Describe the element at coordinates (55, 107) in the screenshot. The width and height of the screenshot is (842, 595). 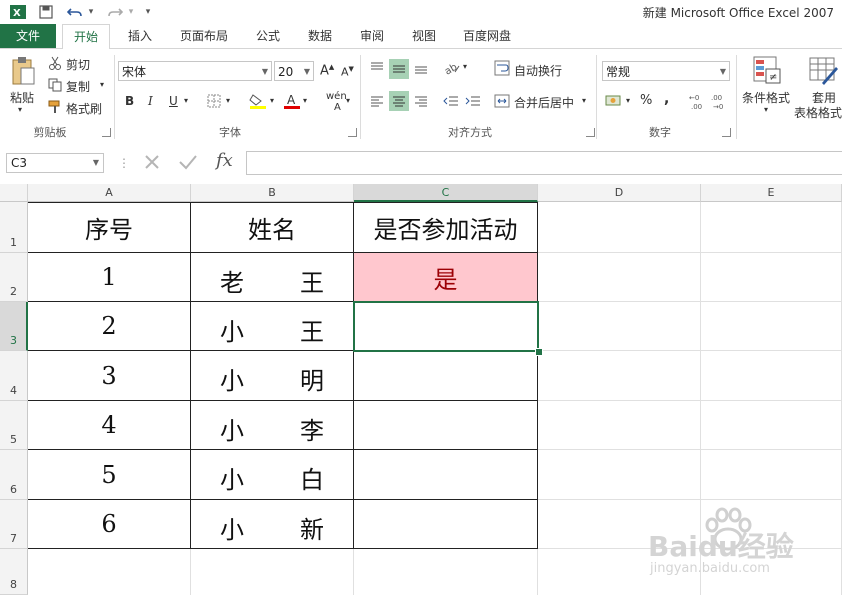
I see `format-painter-icon` at that location.